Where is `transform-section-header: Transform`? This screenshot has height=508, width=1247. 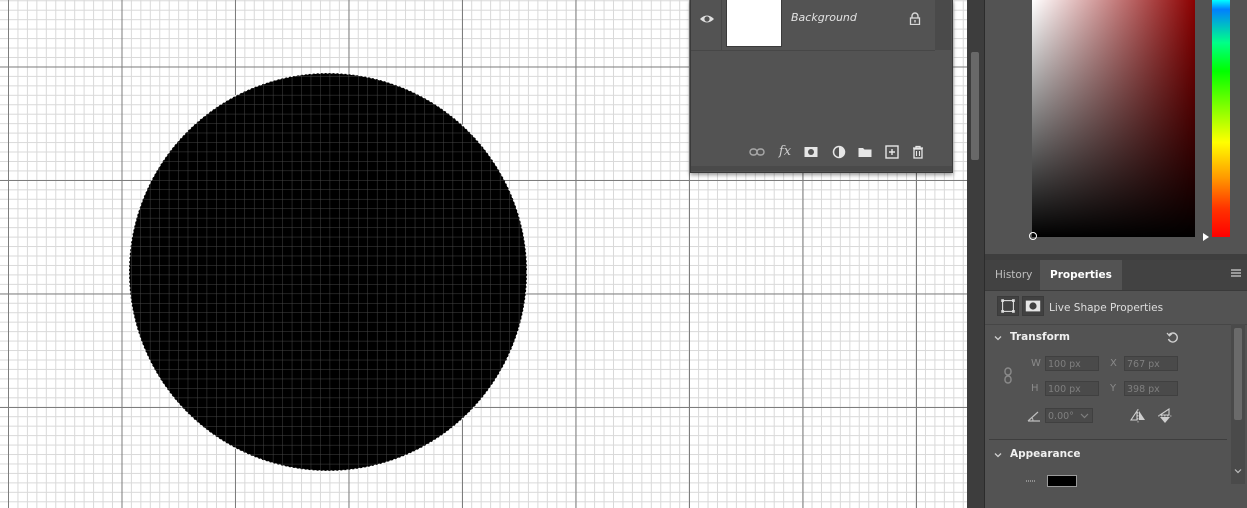 transform-section-header: Transform is located at coordinates (1107, 338).